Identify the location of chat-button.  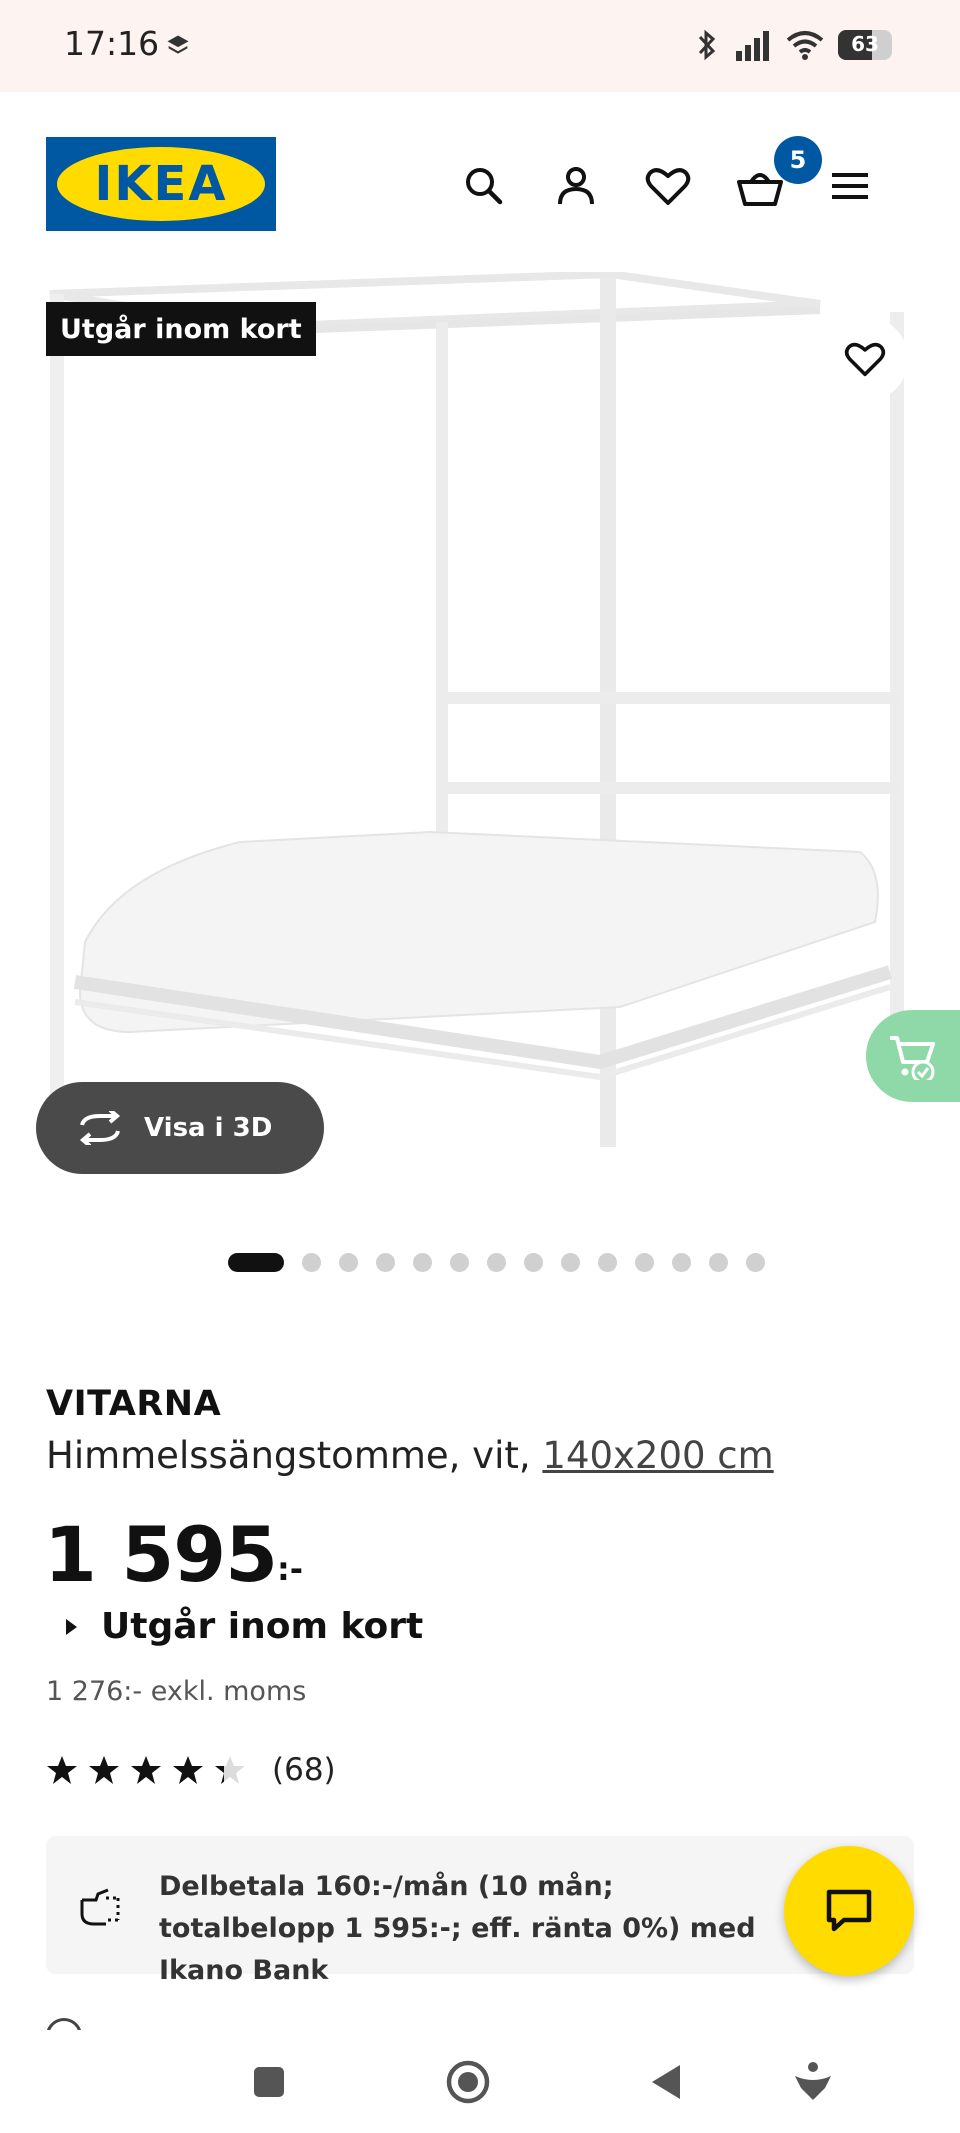
(849, 1911).